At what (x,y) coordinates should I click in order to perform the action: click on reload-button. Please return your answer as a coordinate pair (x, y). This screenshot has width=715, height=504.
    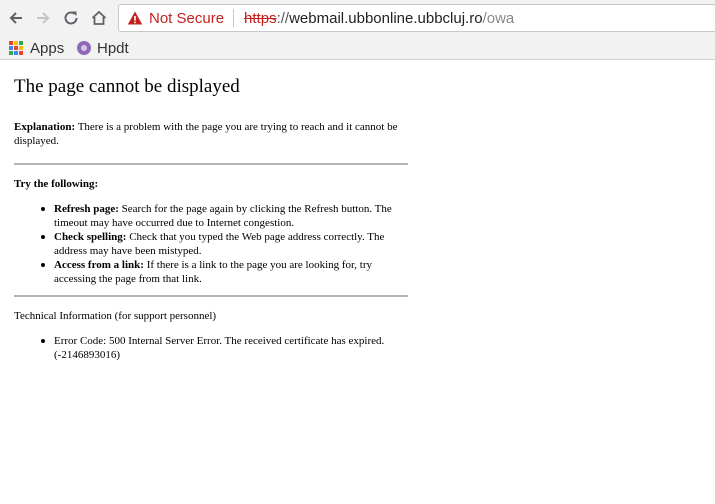
    Looking at the image, I should click on (71, 18).